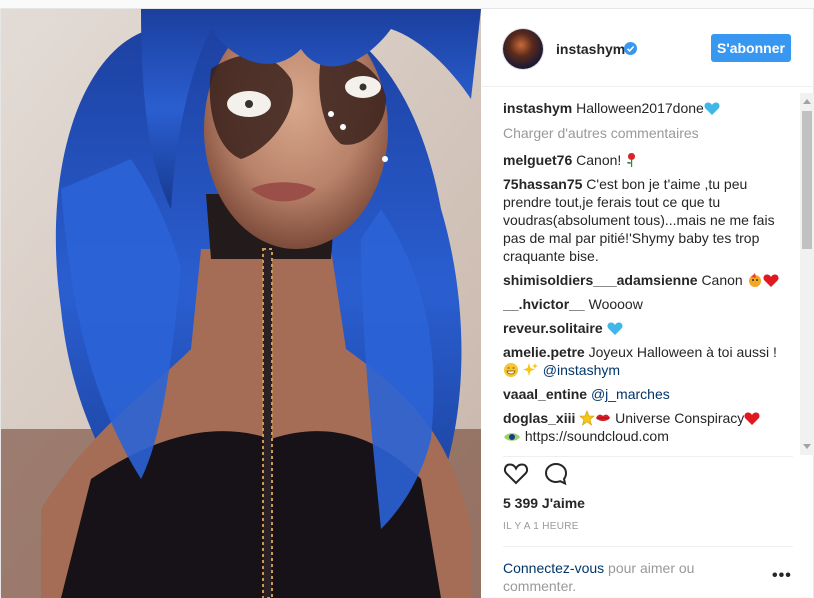 The width and height of the screenshot is (814, 598). What do you see at coordinates (537, 108) in the screenshot?
I see `comment-username: instashym` at bounding box center [537, 108].